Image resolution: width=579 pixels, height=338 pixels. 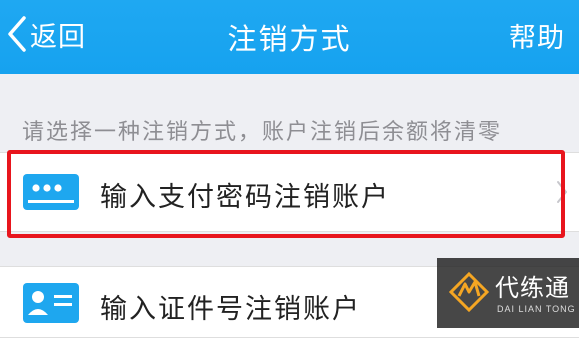 What do you see at coordinates (469, 292) in the screenshot?
I see `game-controller-logo-icon` at bounding box center [469, 292].